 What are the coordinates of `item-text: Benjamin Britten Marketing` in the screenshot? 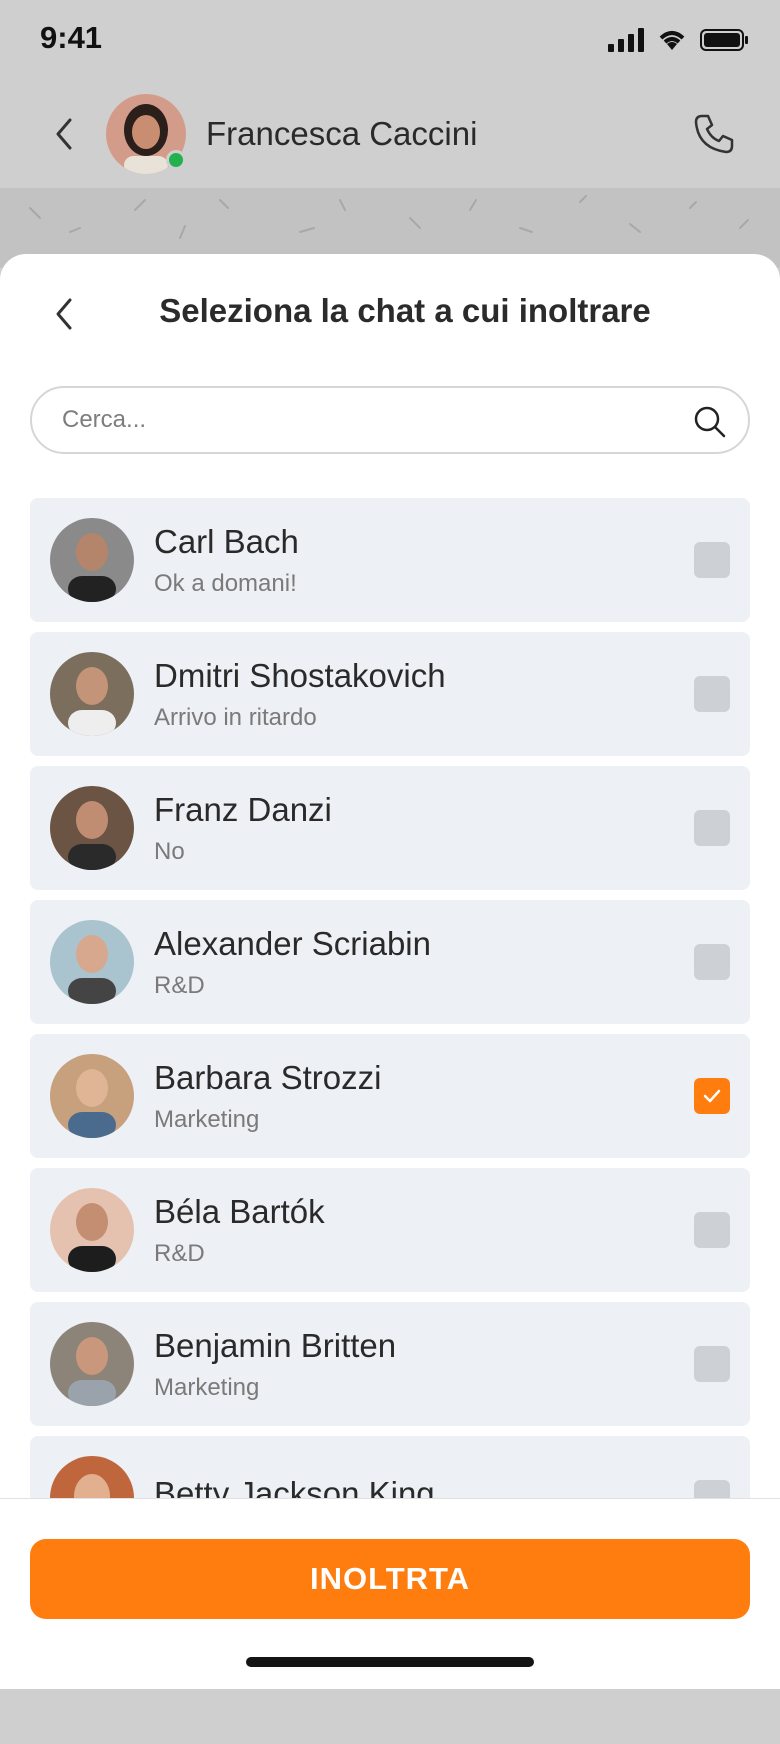 It's located at (275, 1364).